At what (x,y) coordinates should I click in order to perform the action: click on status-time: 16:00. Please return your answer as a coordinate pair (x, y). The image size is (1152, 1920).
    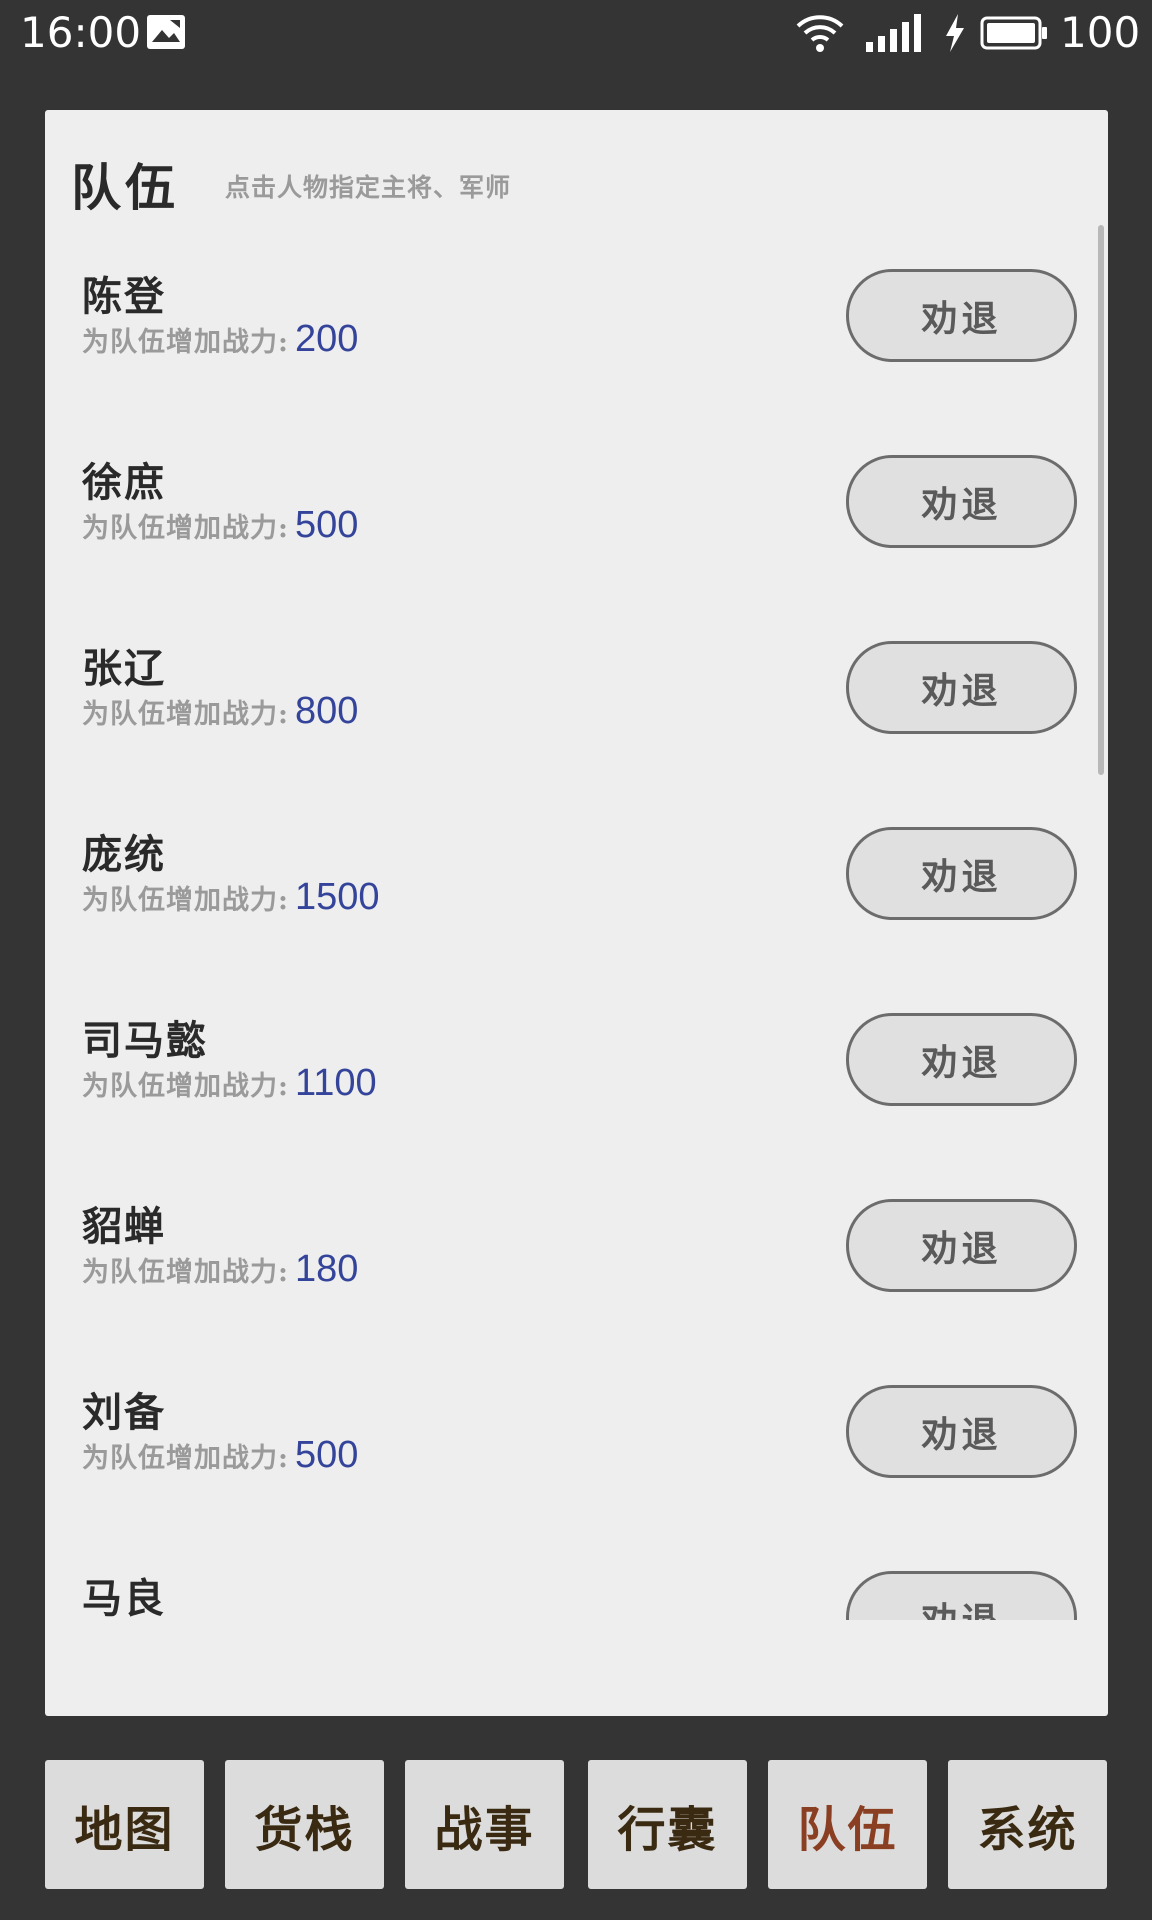
    Looking at the image, I should click on (81, 32).